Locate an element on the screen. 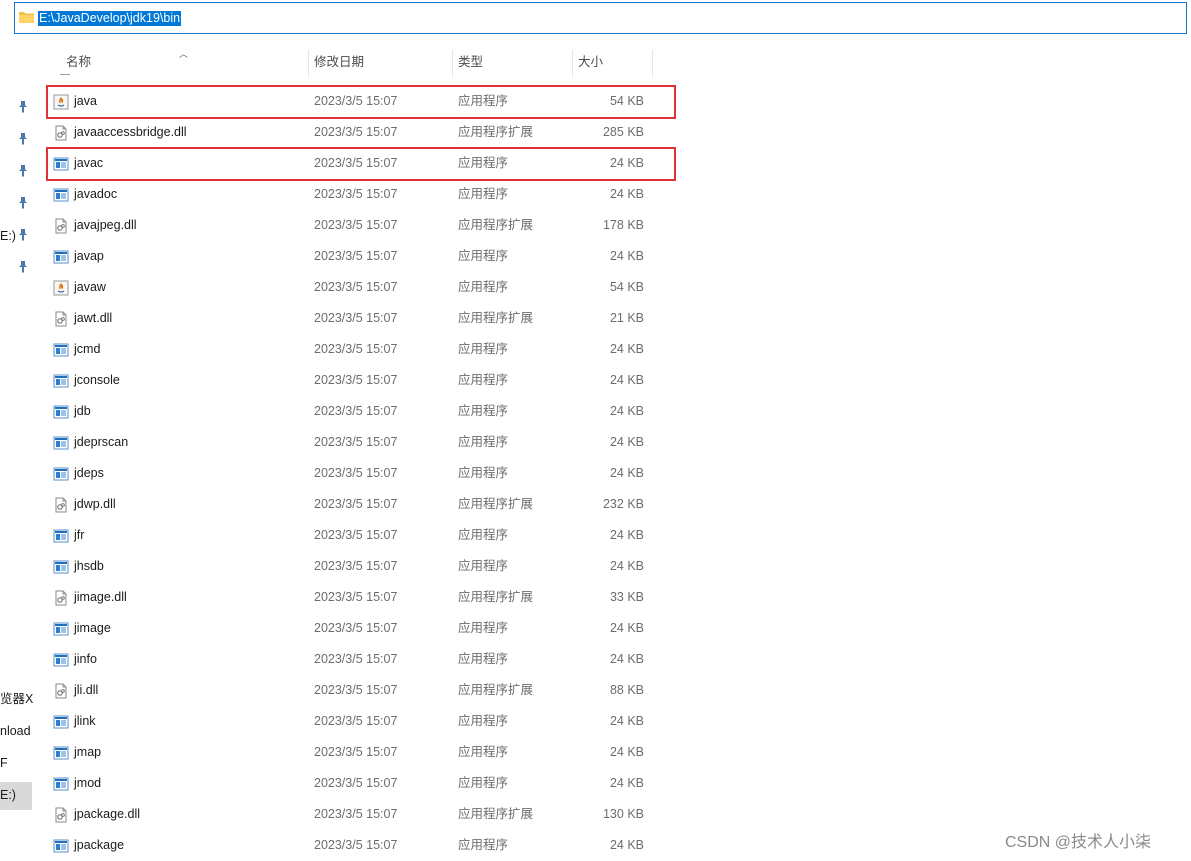 The width and height of the screenshot is (1191, 861). address-bar: E:\JavaDevelop\jdk19\bin is located at coordinates (595, 23).